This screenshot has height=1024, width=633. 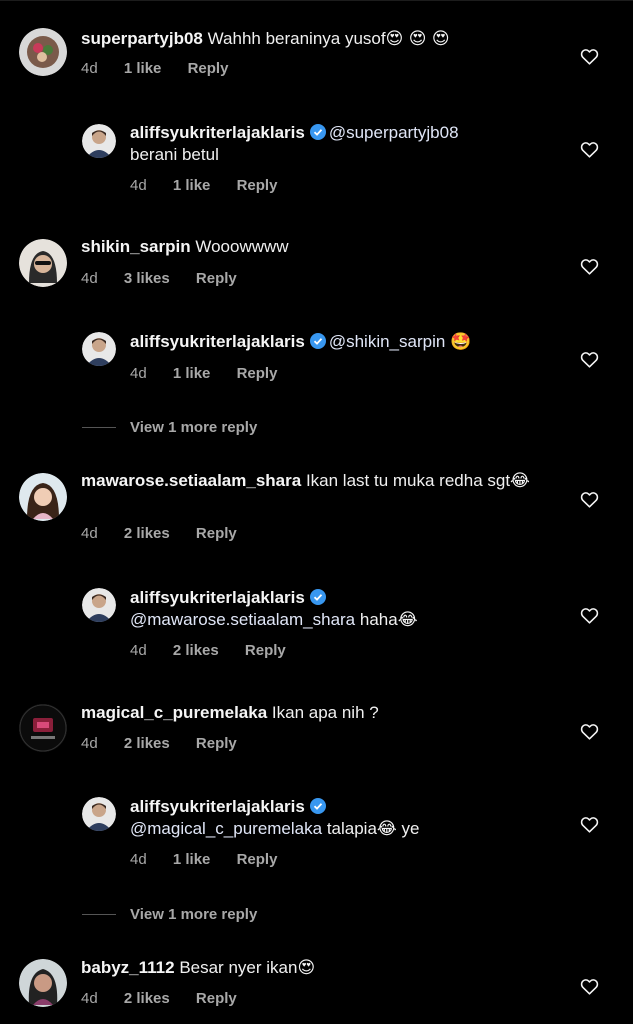 What do you see at coordinates (322, 247) in the screenshot?
I see `comment-body: shikin_sarpin Wooowwww` at bounding box center [322, 247].